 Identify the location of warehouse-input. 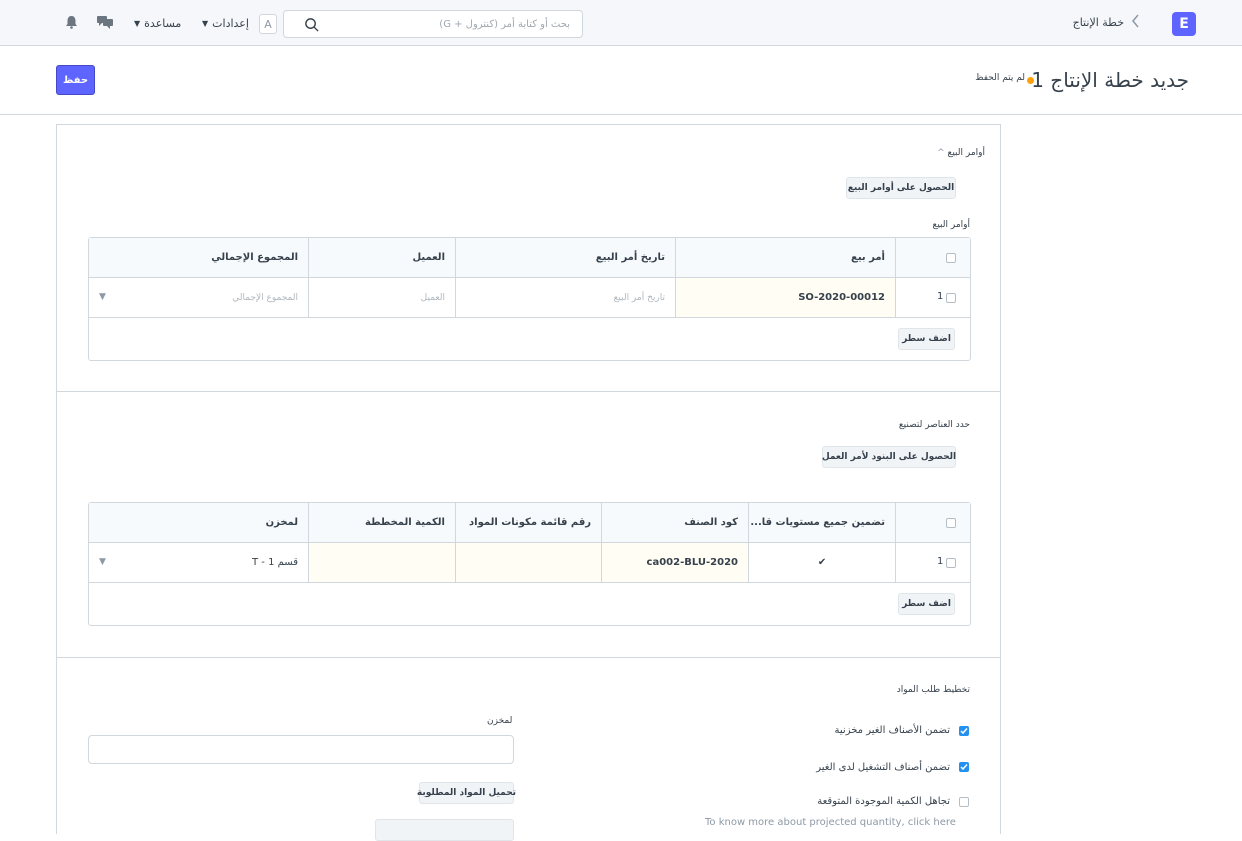
(301, 749).